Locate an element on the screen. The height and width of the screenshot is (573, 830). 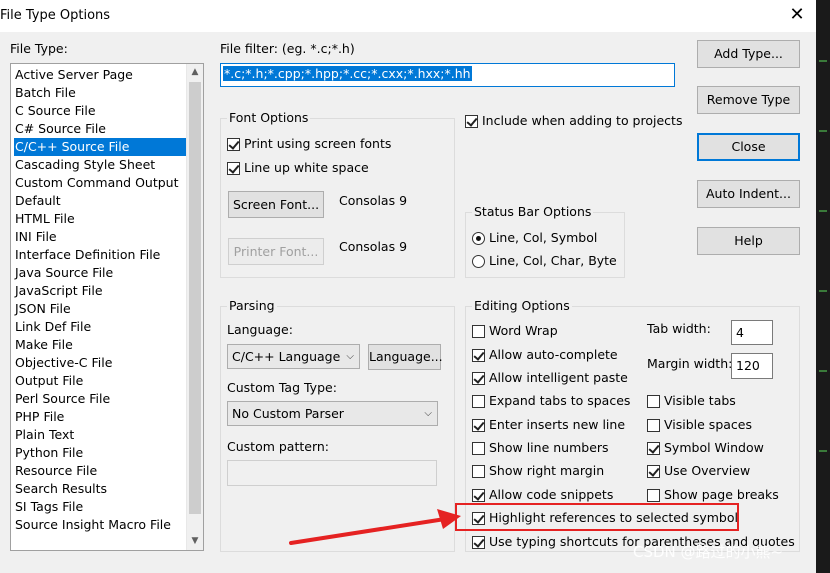
status-bar-options-title: Status Bar Options is located at coordinates (533, 211).